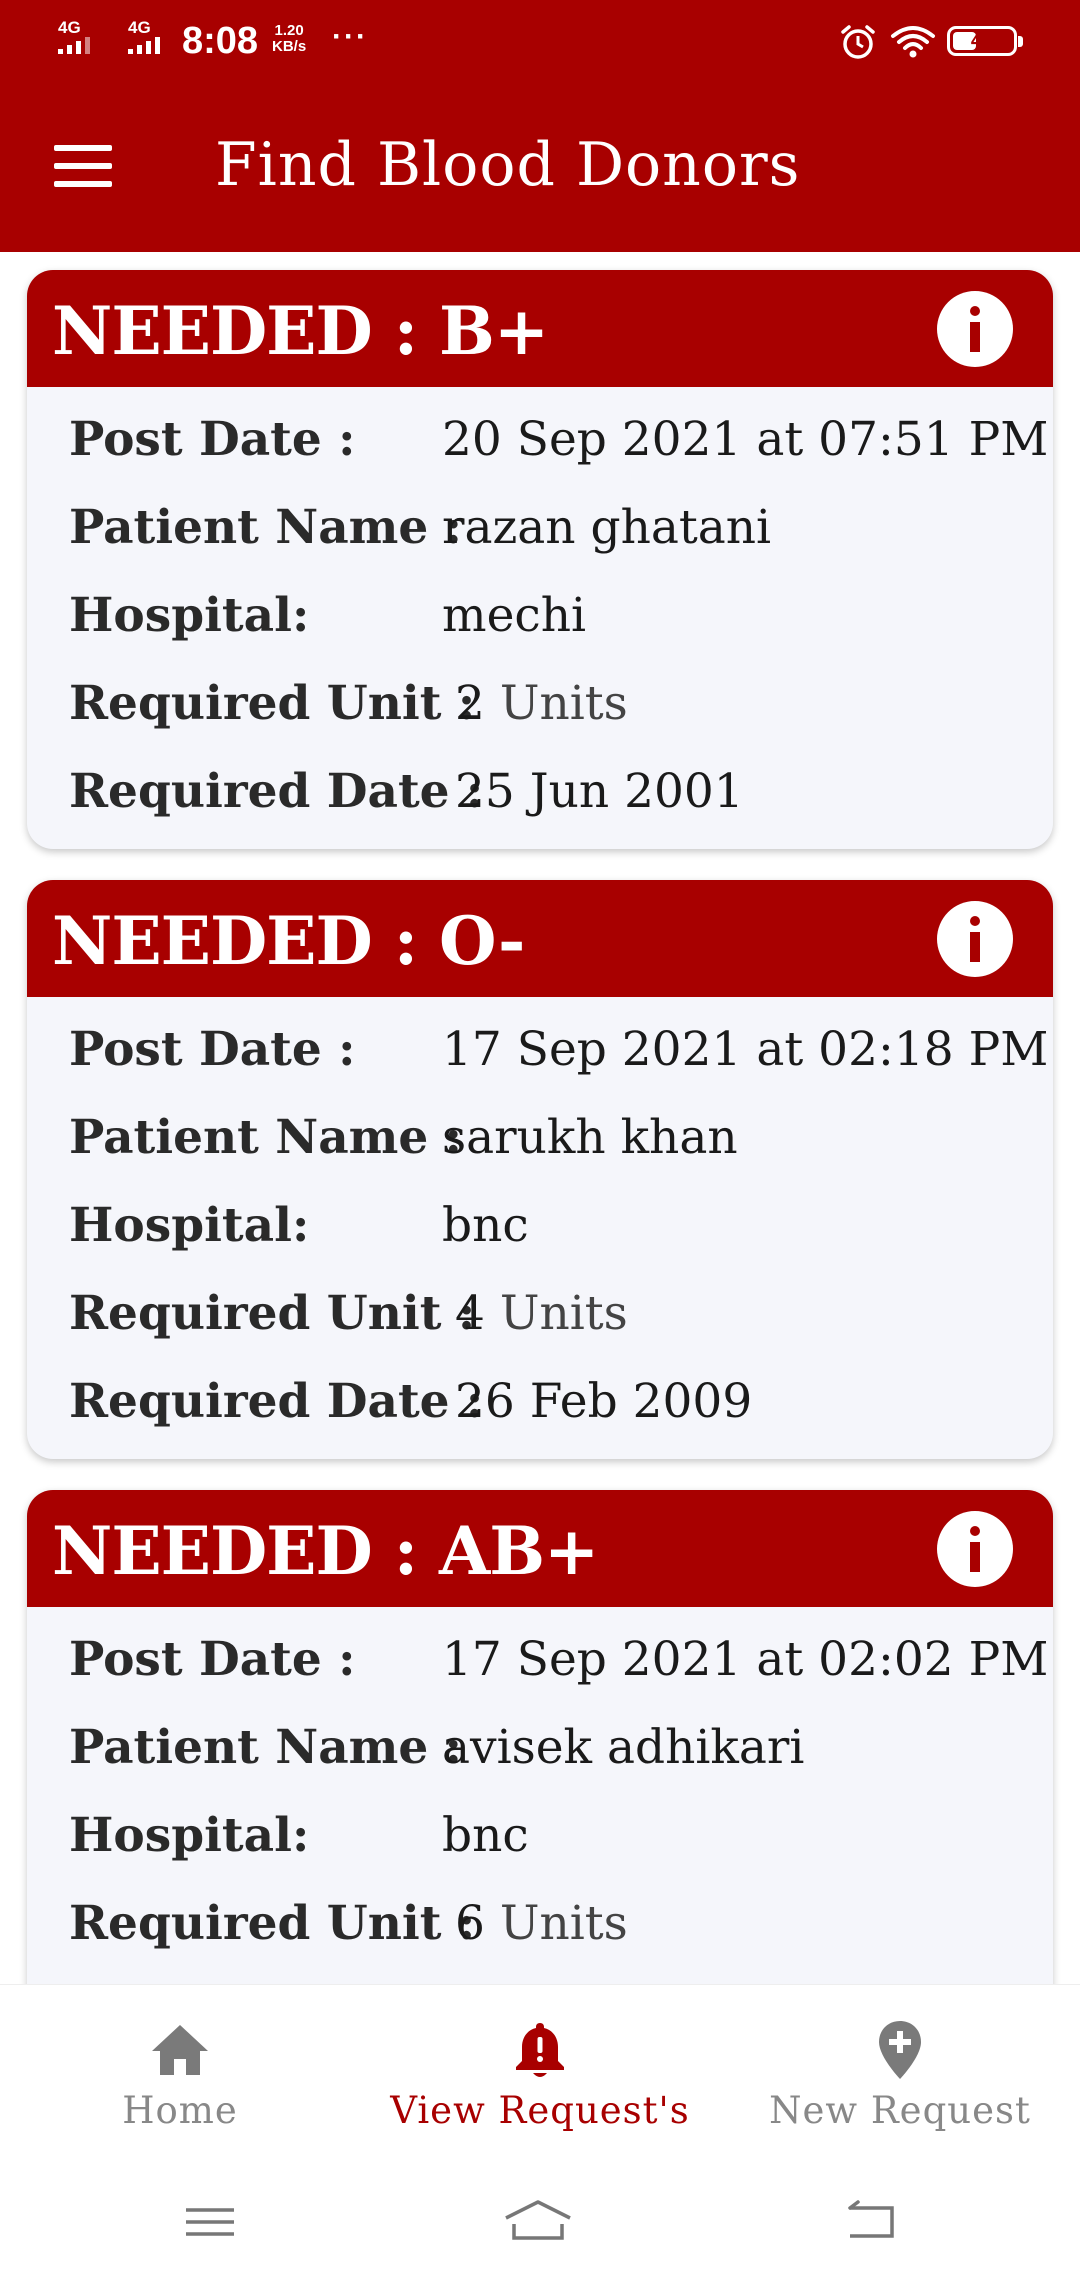 The image size is (1080, 2280). What do you see at coordinates (540, 40) in the screenshot?
I see `status-bar: 4G 4G 8:08 1.20 KB/s ··· 40` at bounding box center [540, 40].